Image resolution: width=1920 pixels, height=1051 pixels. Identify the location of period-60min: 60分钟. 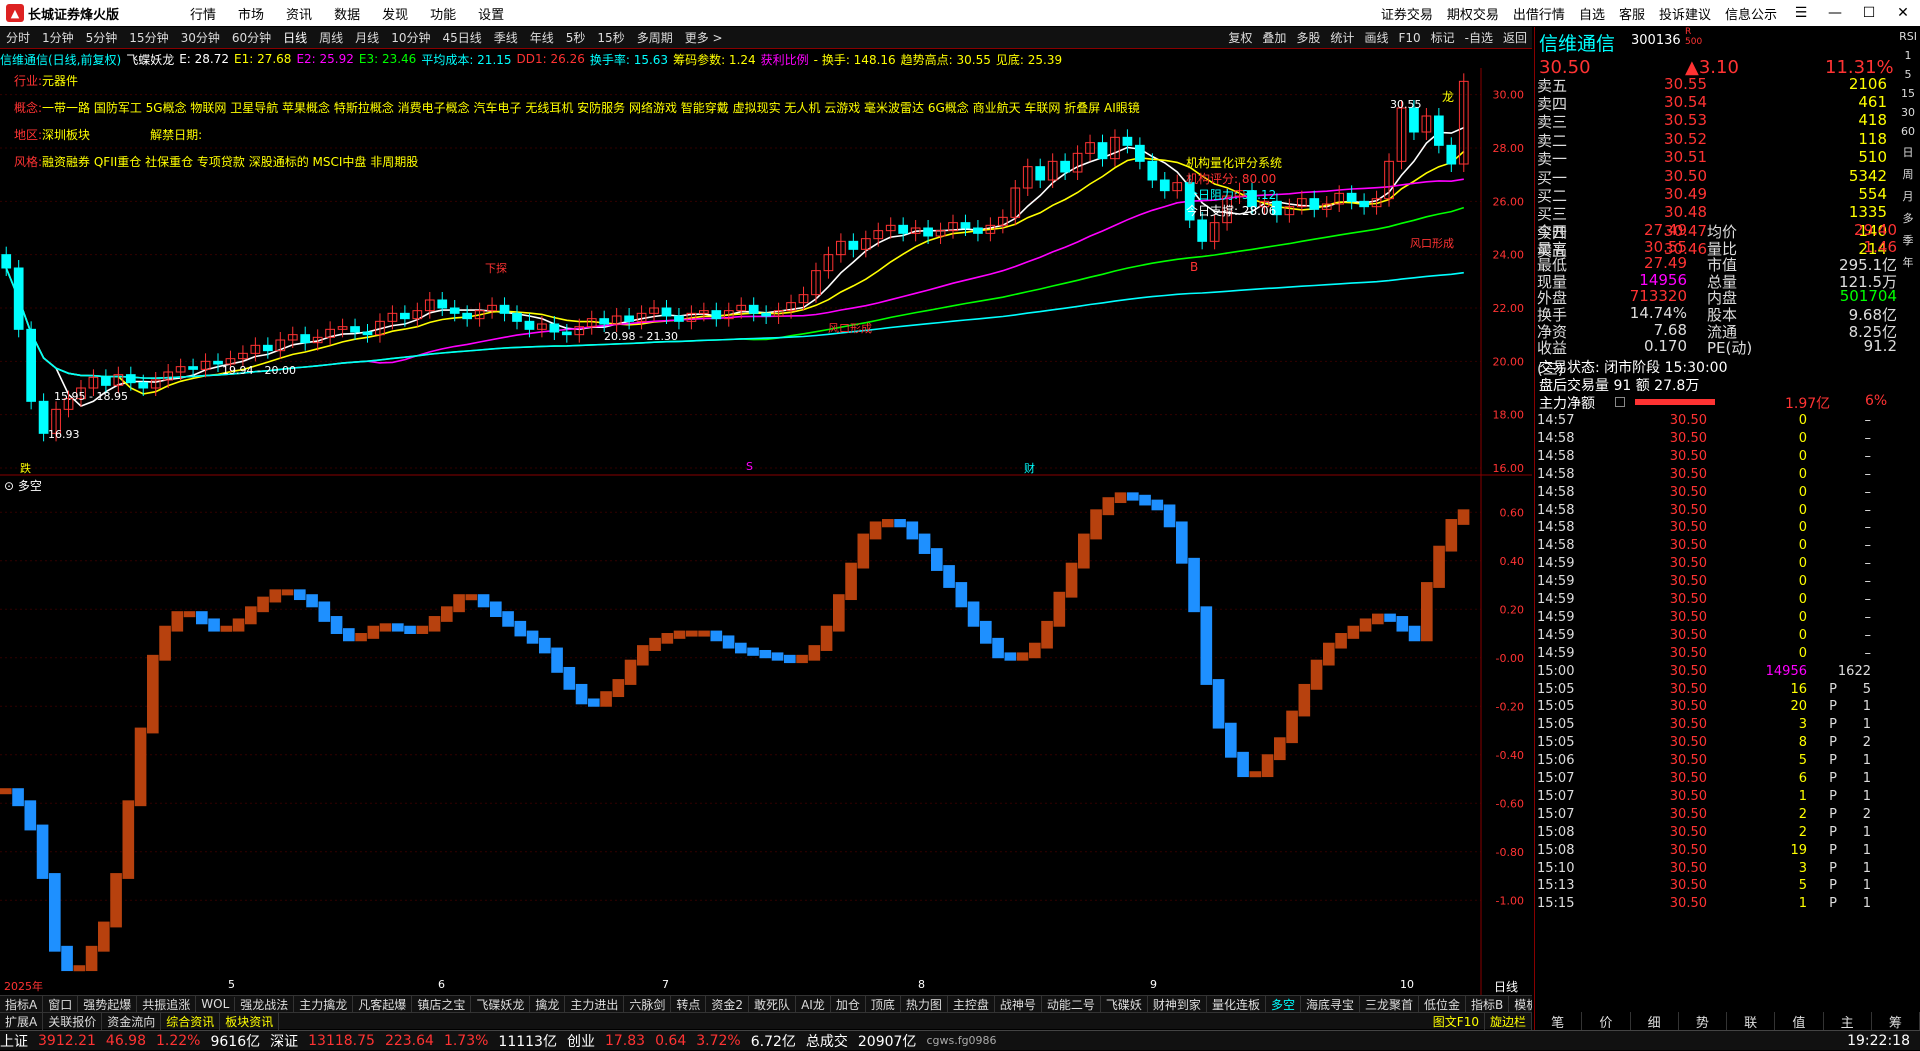
(251, 37).